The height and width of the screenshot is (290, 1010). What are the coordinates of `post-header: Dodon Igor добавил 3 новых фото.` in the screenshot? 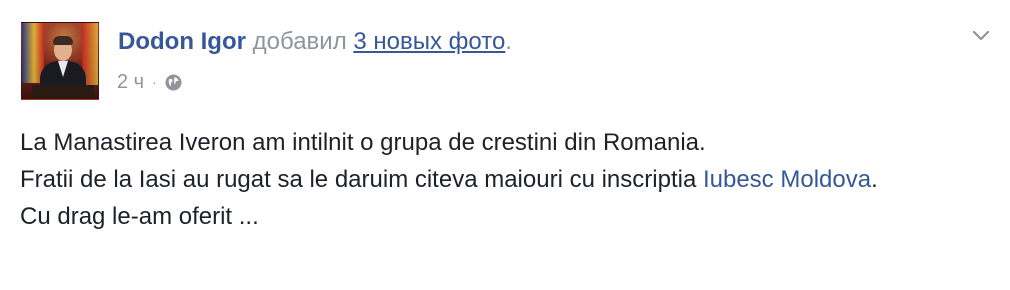 It's located at (315, 42).